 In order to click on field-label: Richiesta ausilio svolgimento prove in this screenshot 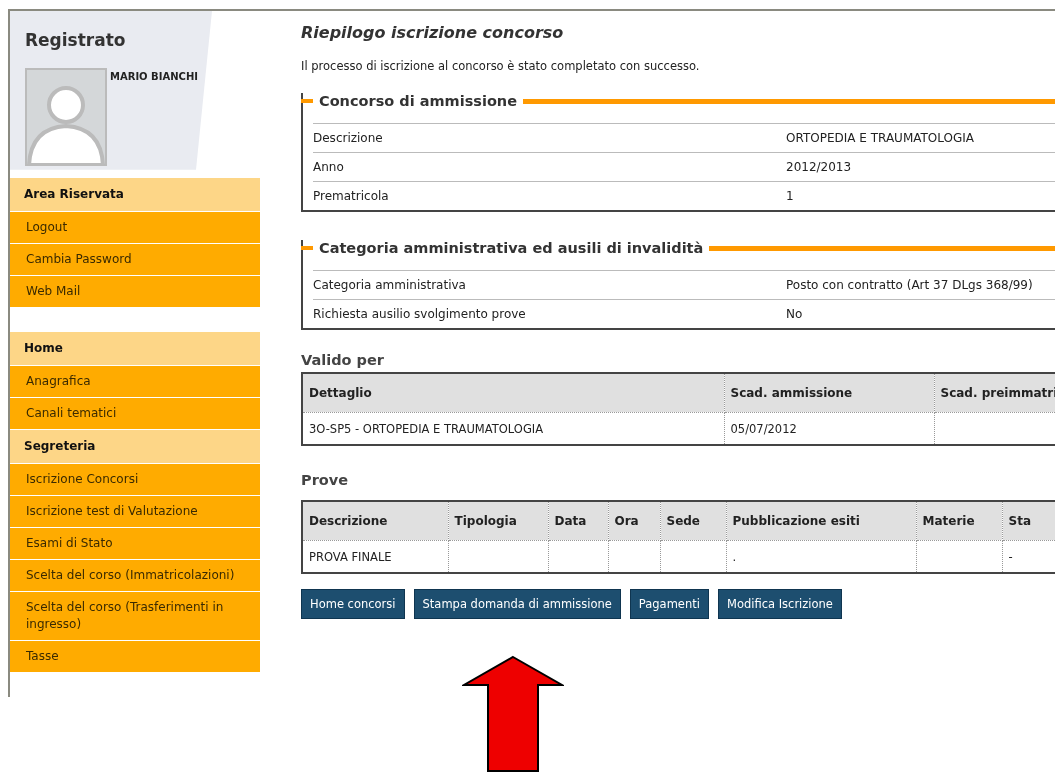, I will do `click(420, 314)`.